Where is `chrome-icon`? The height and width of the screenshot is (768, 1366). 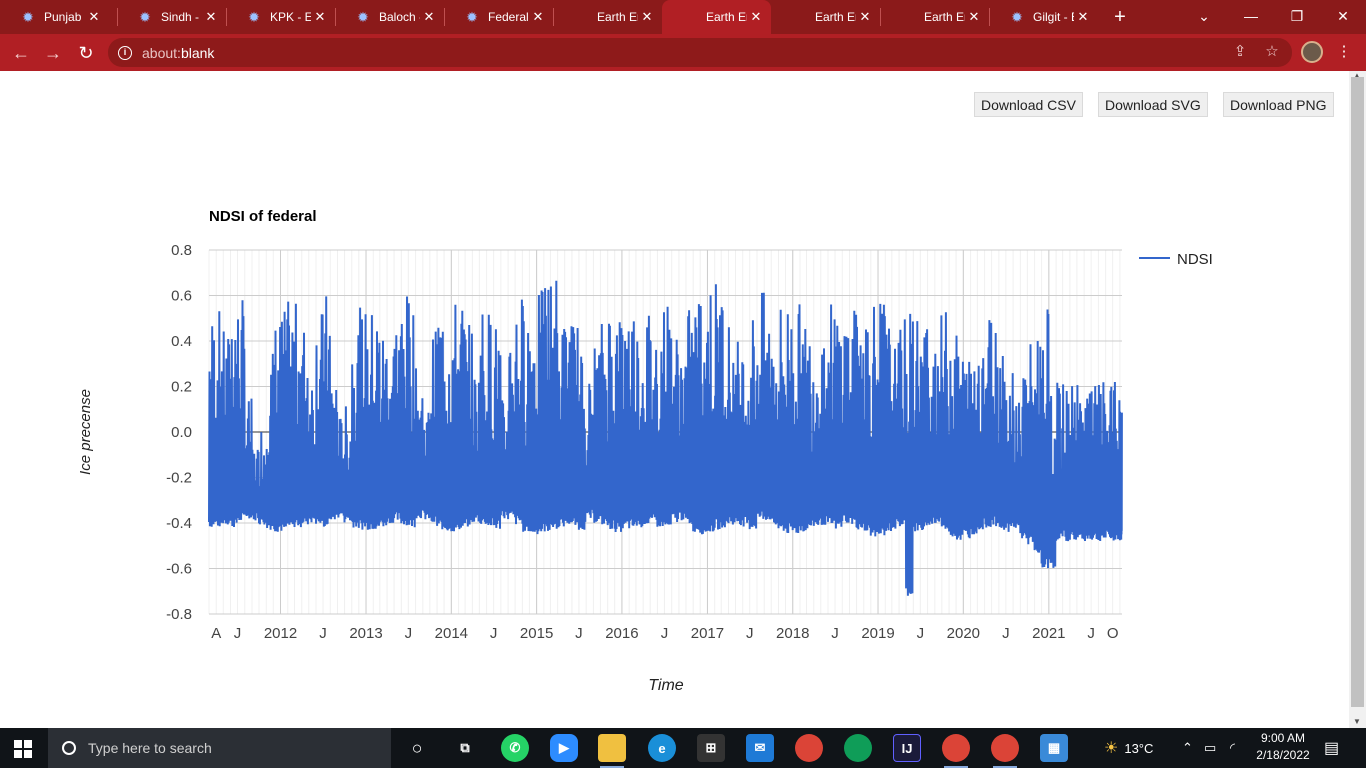
chrome-icon is located at coordinates (809, 748).